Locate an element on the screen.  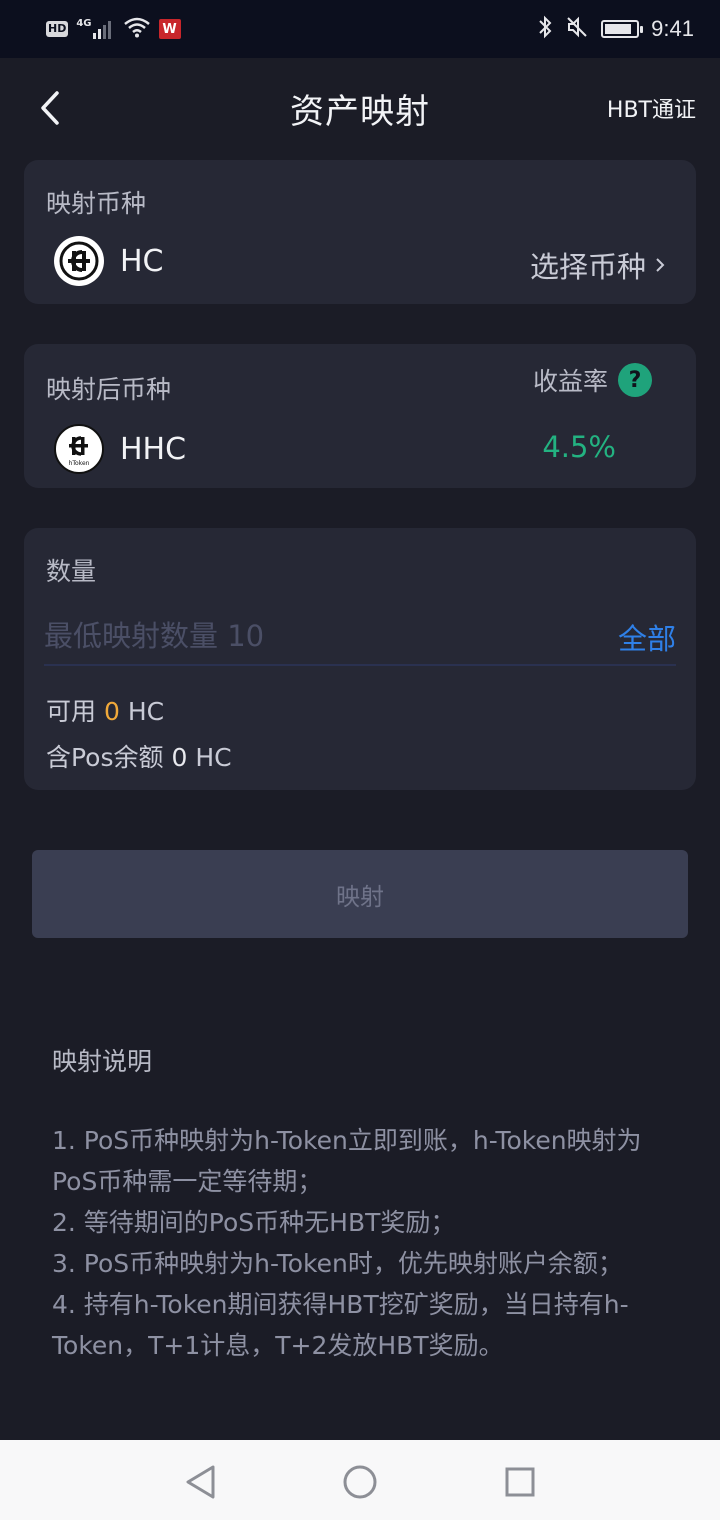
htoken-caption: hToken is located at coordinates (79, 463).